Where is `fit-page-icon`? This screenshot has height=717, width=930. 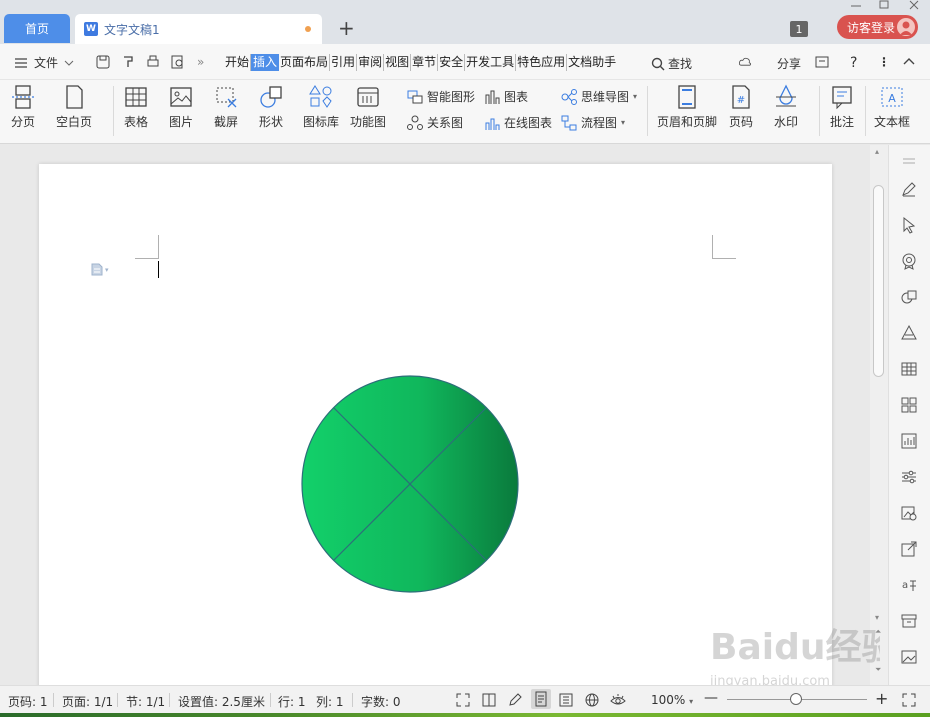 fit-page-icon is located at coordinates (909, 700).